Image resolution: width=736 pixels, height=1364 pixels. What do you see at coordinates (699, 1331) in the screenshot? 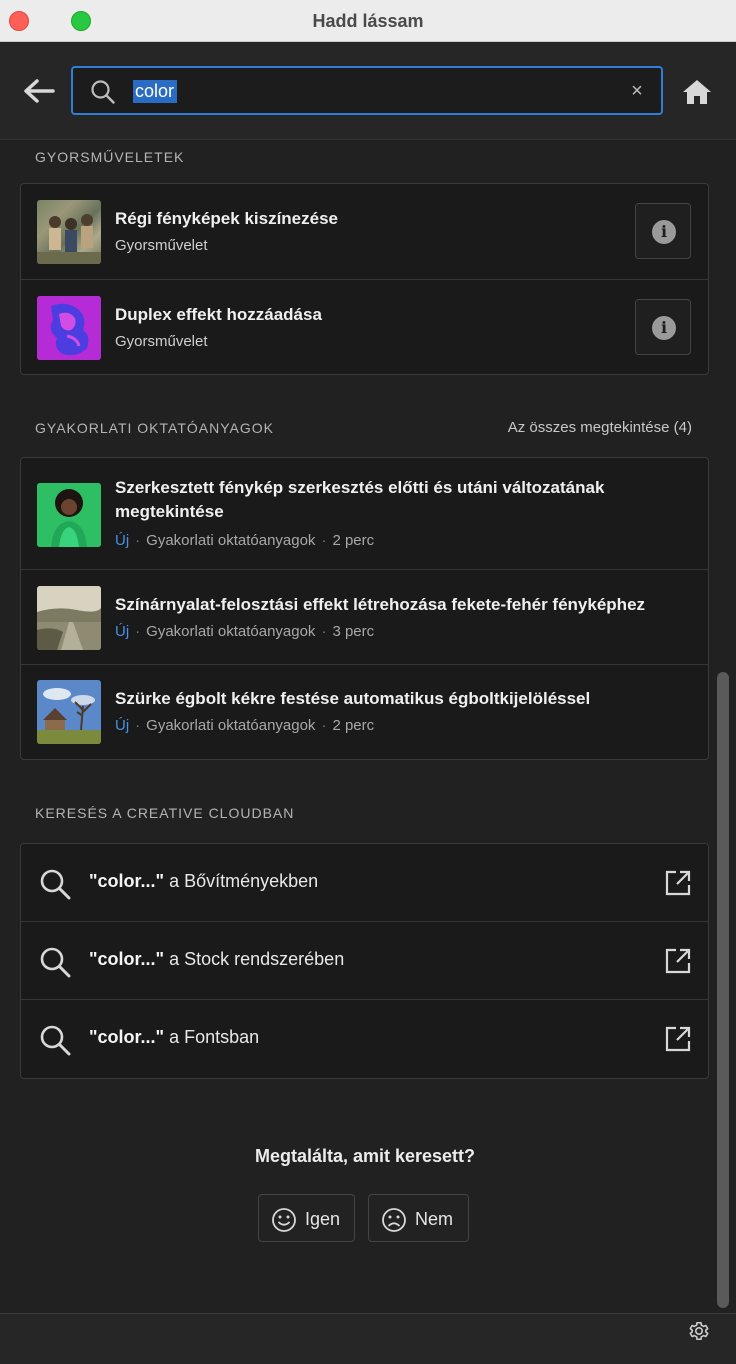
I see `gear-icon` at bounding box center [699, 1331].